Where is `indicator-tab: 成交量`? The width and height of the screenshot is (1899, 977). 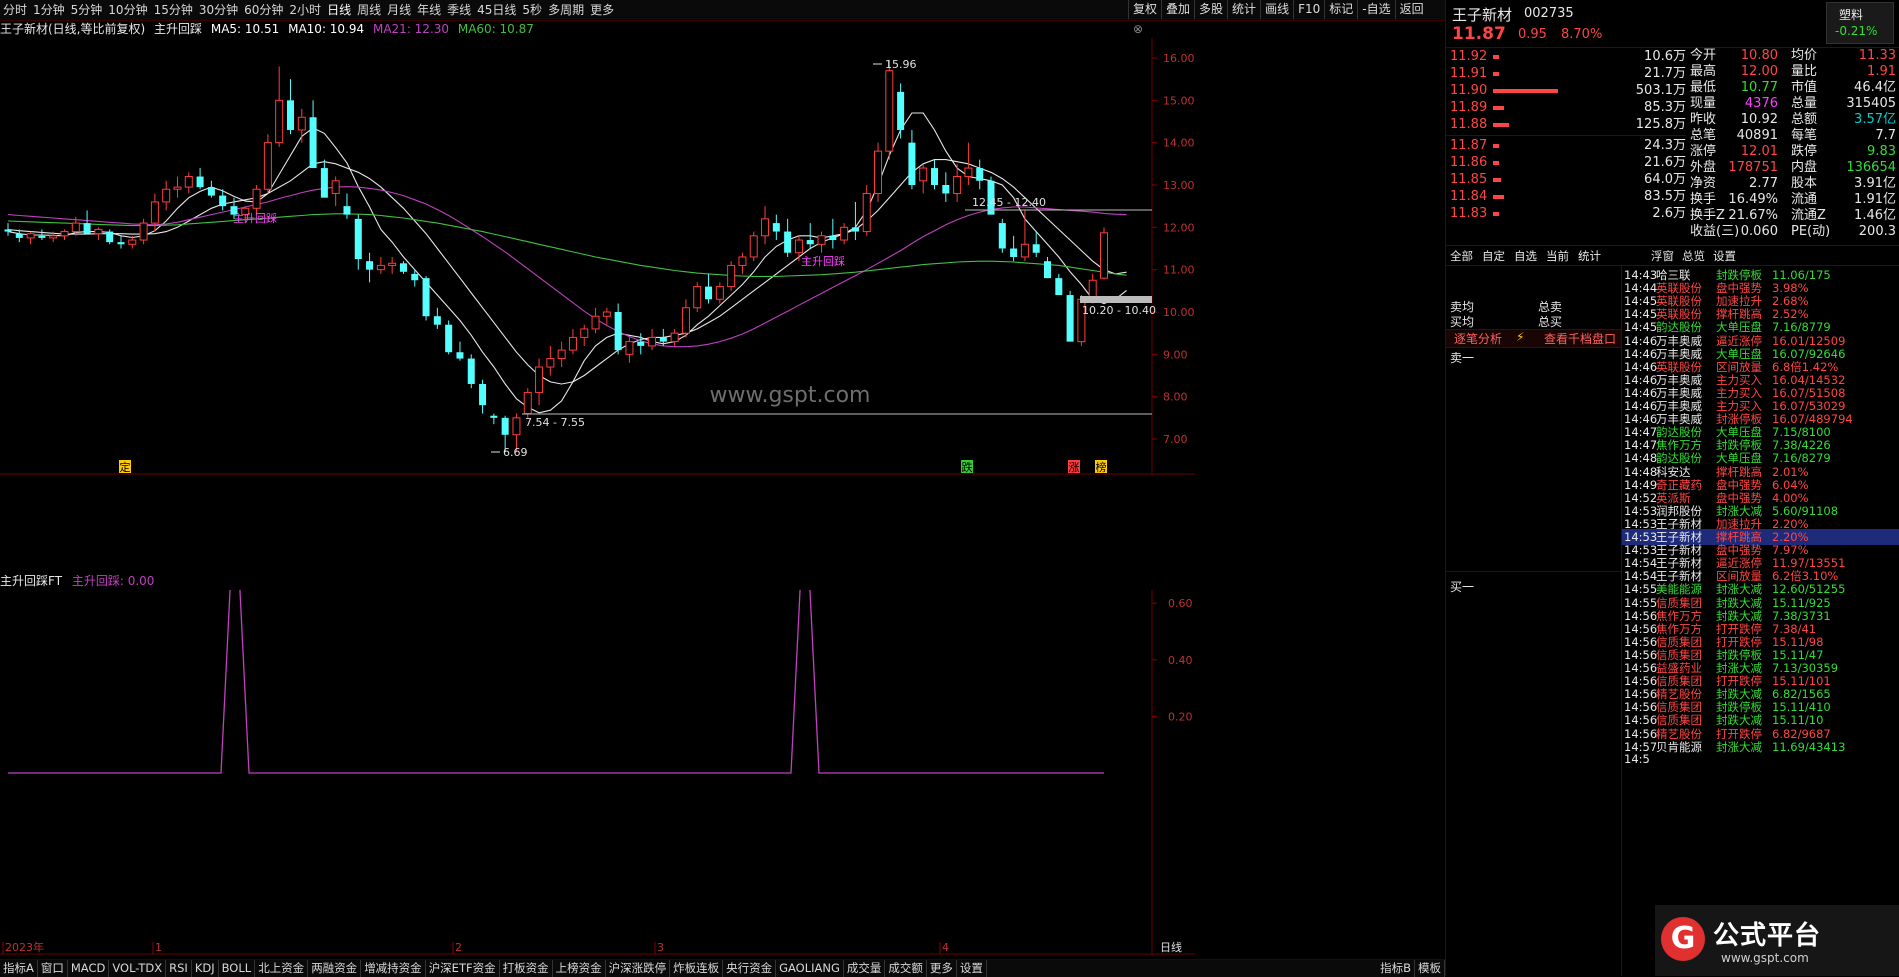
indicator-tab: 成交量 is located at coordinates (865, 968).